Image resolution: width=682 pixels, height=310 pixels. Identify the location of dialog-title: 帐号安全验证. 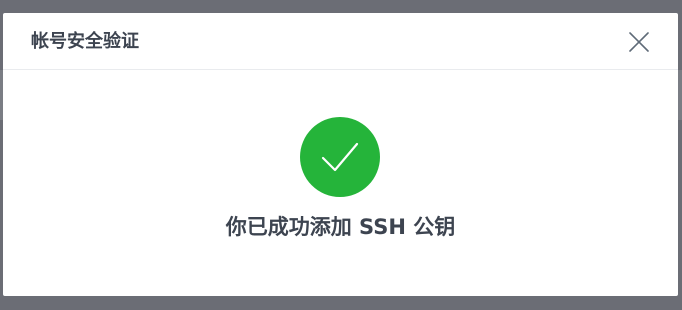
(85, 41).